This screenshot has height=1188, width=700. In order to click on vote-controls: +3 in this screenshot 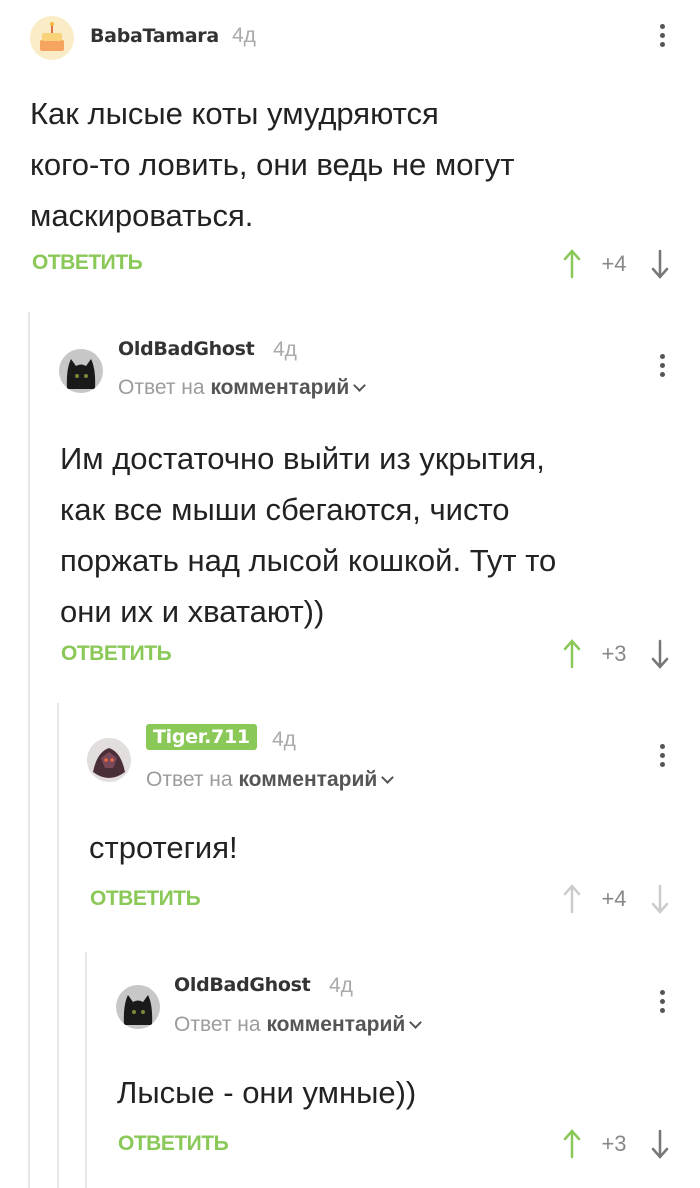, I will do `click(615, 1144)`.